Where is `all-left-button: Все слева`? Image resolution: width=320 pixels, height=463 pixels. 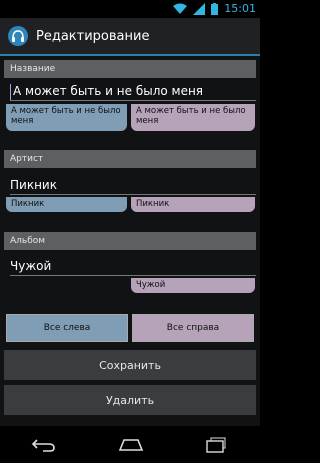
all-left-button: Все слева is located at coordinates (67, 328).